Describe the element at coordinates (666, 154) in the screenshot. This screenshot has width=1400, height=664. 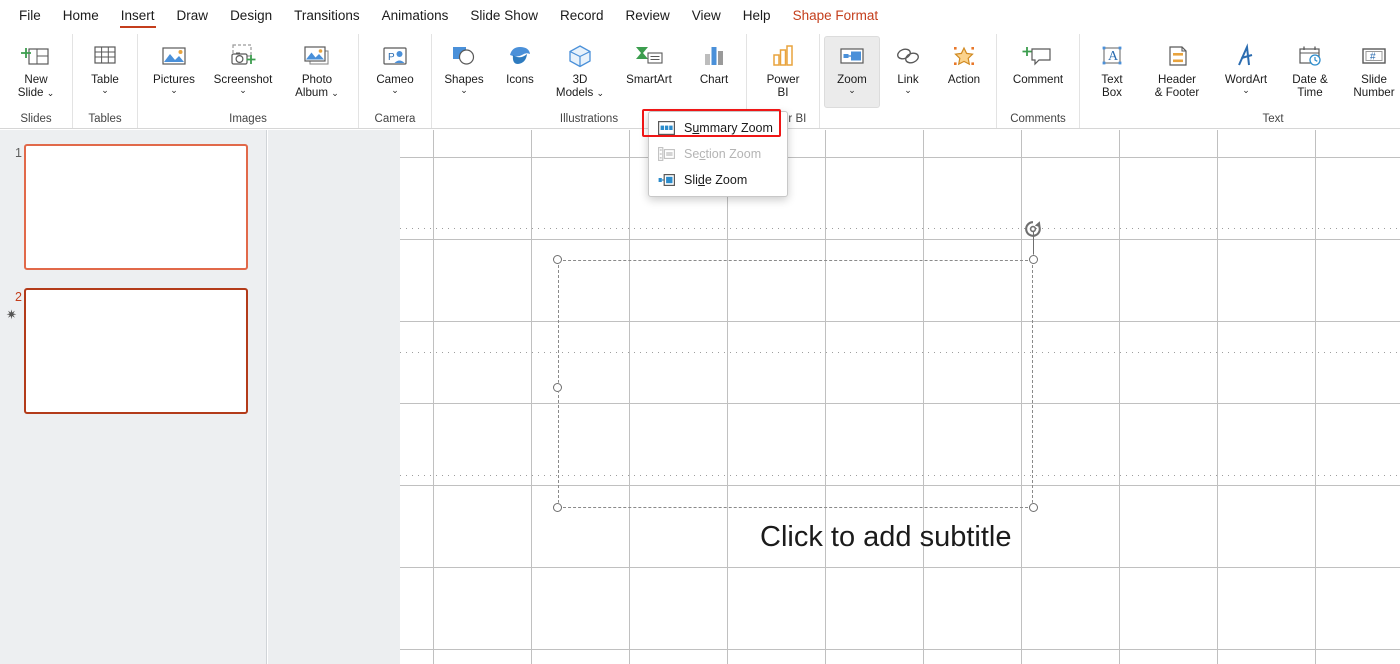
I see `section-zoom-icon` at that location.